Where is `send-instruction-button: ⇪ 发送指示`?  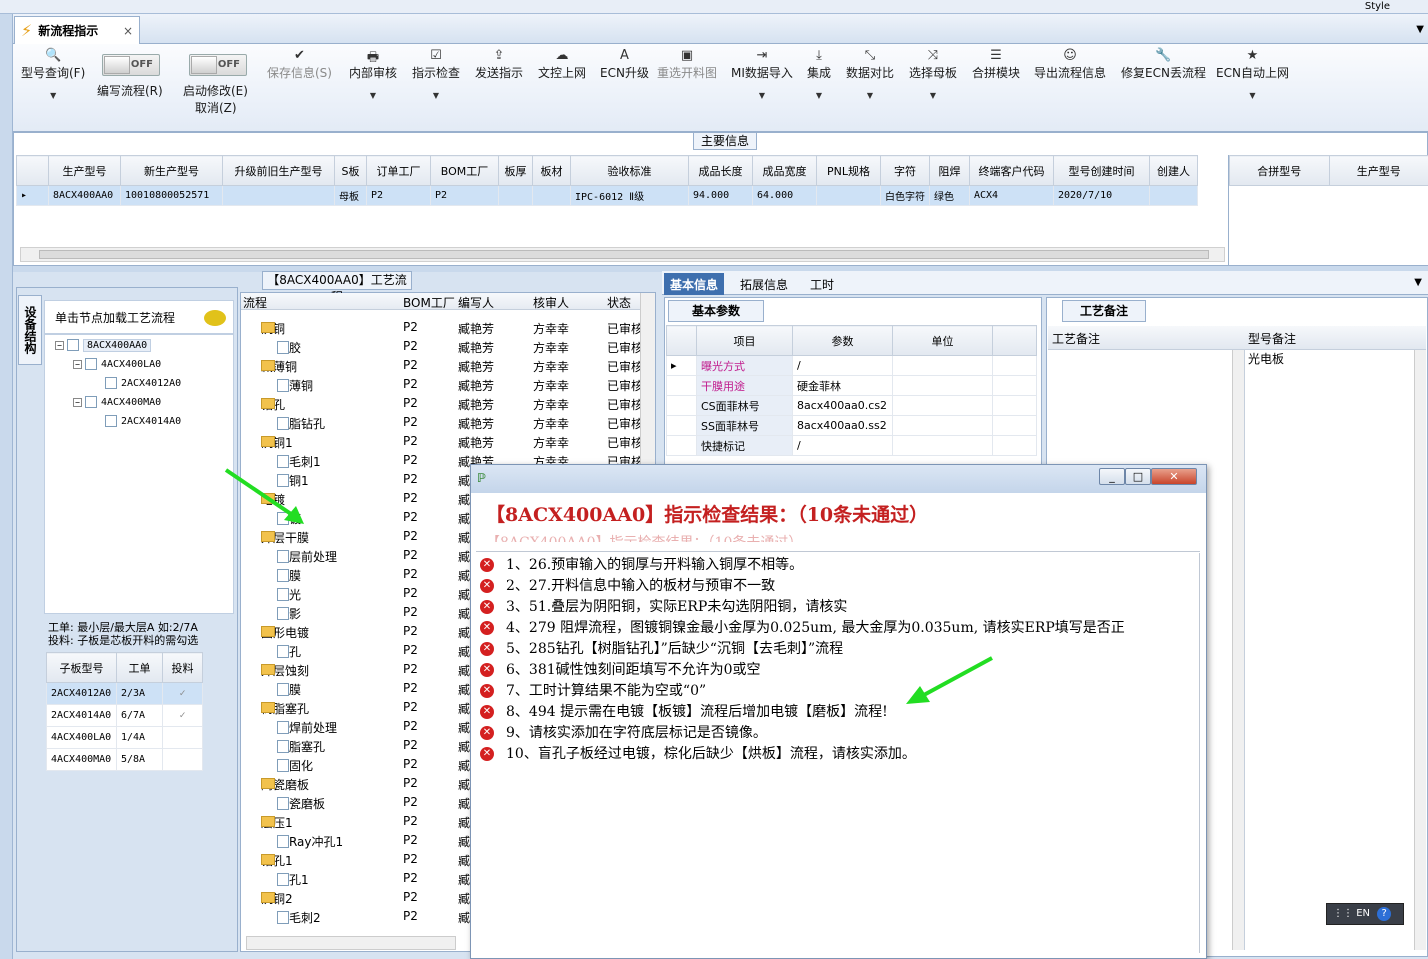
send-instruction-button: ⇪ 发送指示 is located at coordinates (499, 64).